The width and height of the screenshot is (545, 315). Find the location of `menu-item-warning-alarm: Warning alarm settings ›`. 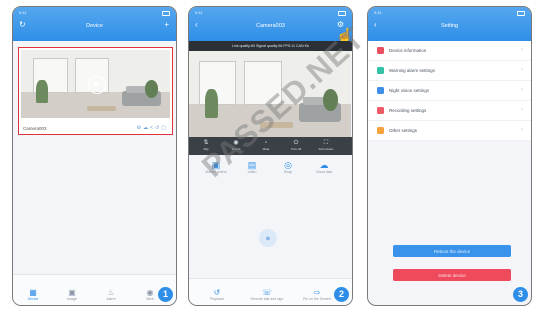

menu-item-warning-alarm: Warning alarm settings › is located at coordinates (449, 71).